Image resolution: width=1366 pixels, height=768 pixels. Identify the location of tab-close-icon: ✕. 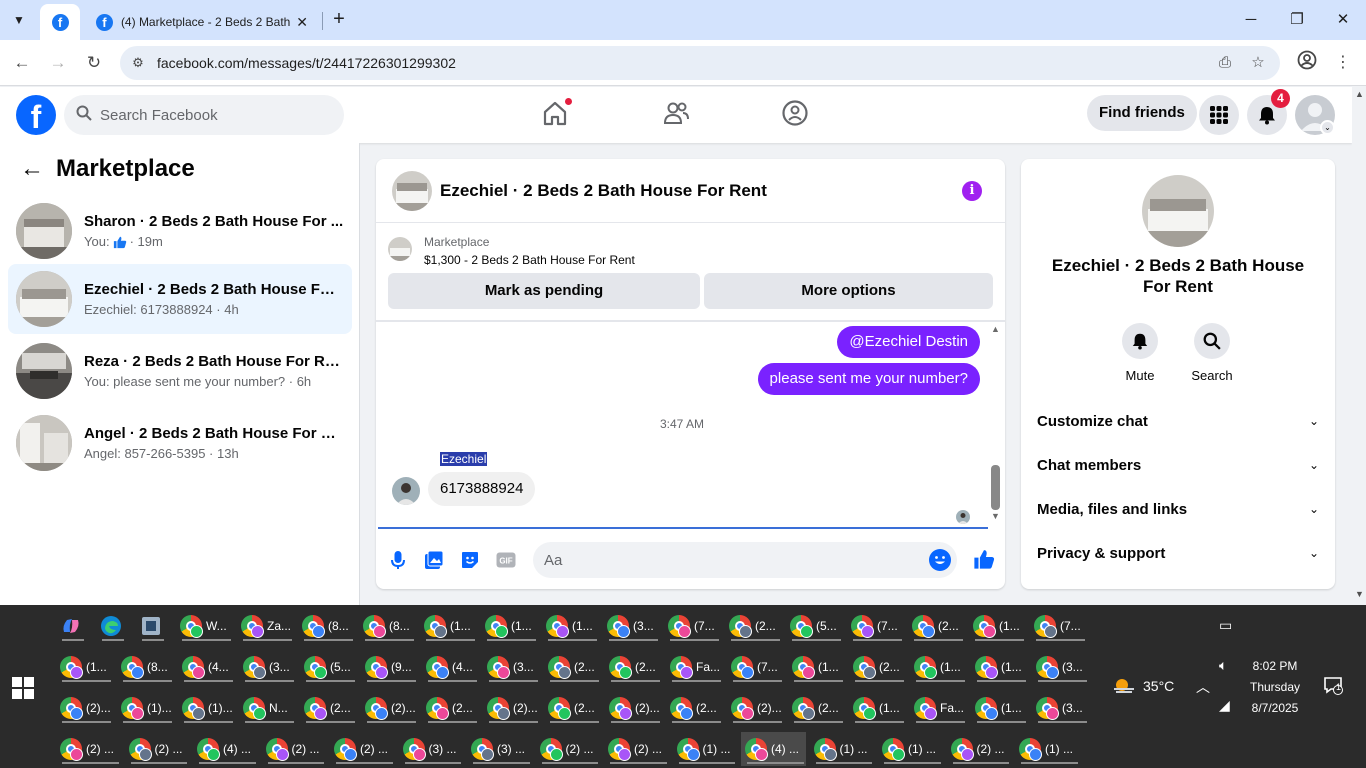
(302, 22).